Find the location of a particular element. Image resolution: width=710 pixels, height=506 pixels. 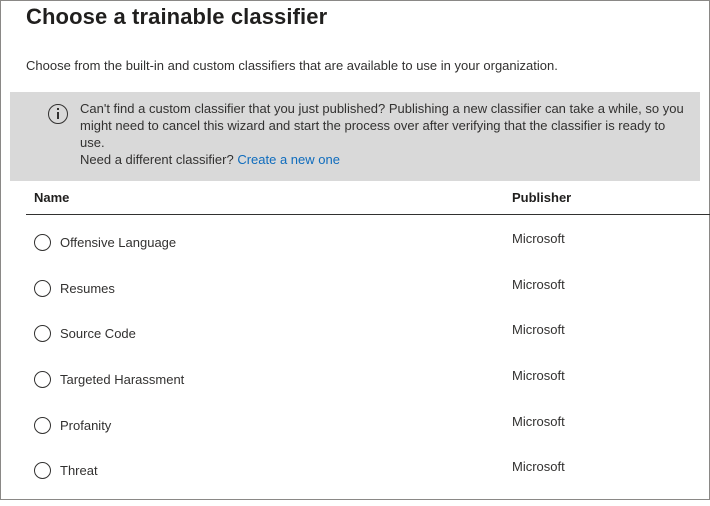

create-new-classifier-link: Create a new one is located at coordinates (288, 159).